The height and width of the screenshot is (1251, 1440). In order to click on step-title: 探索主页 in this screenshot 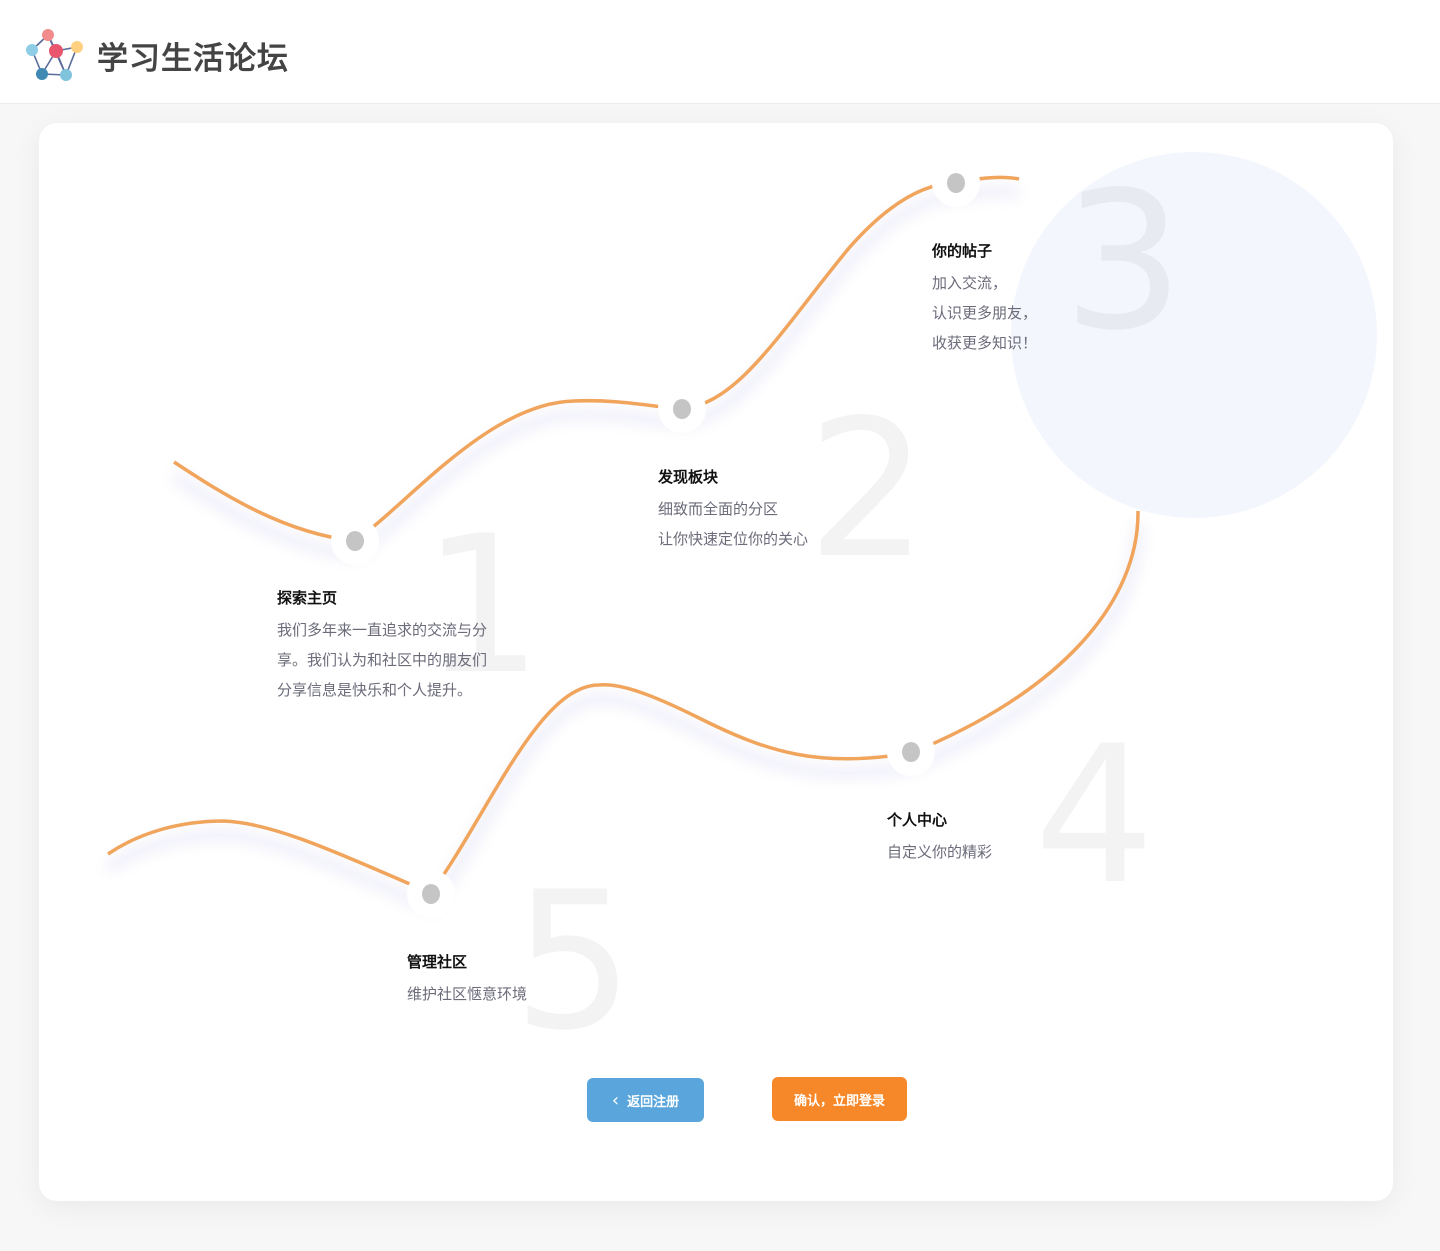, I will do `click(307, 598)`.